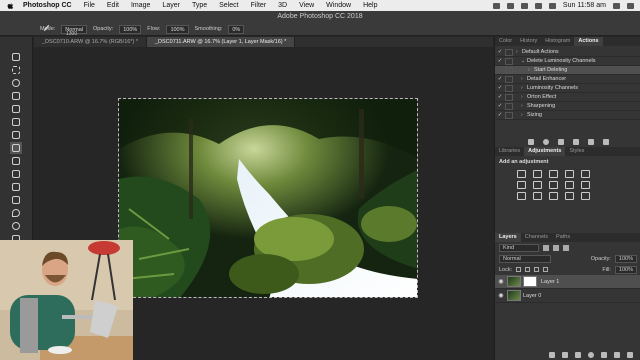  What do you see at coordinates (567, 282) in the screenshot?
I see `layer-row-layer-1: ◉ Layer 1` at bounding box center [567, 282].